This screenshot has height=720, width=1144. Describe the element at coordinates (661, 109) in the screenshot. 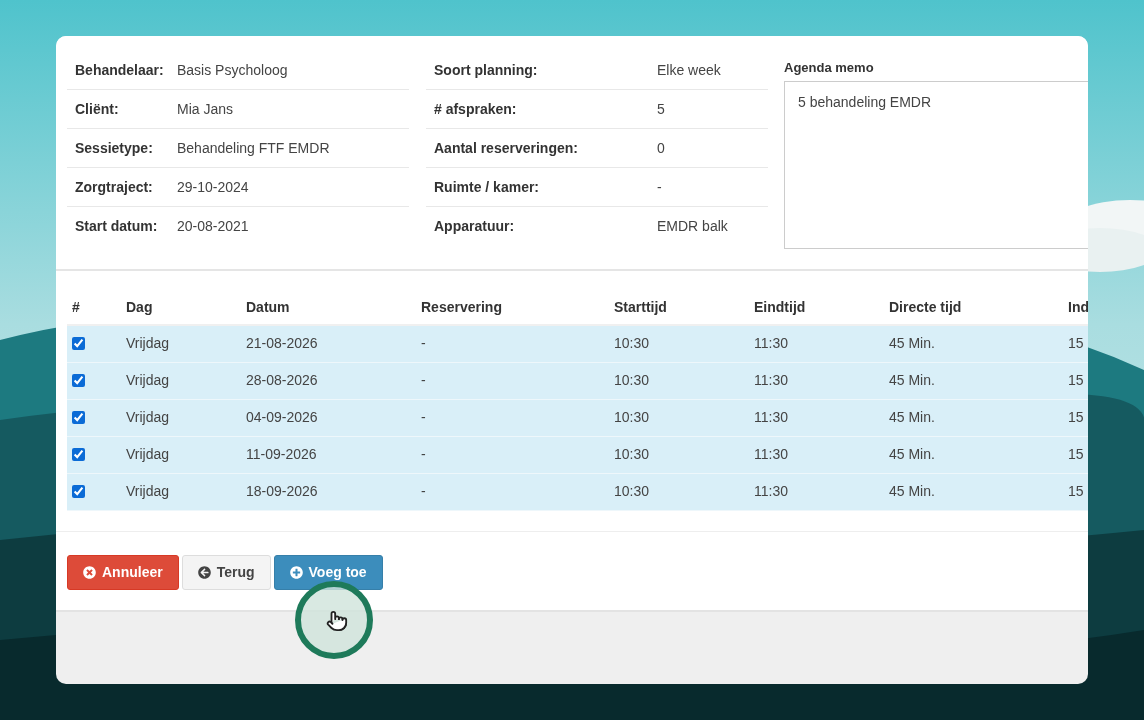

I see `field-value: 5` at that location.